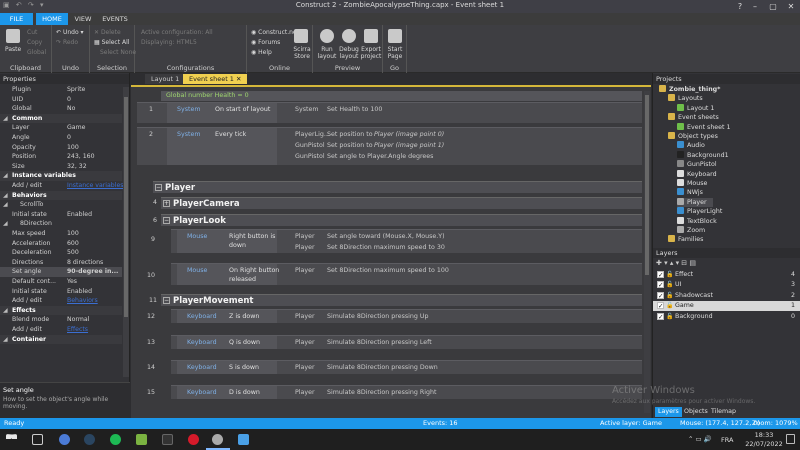 The height and width of the screenshot is (450, 800). Describe the element at coordinates (16, 19) in the screenshot. I see `tab-file: FILE` at that location.